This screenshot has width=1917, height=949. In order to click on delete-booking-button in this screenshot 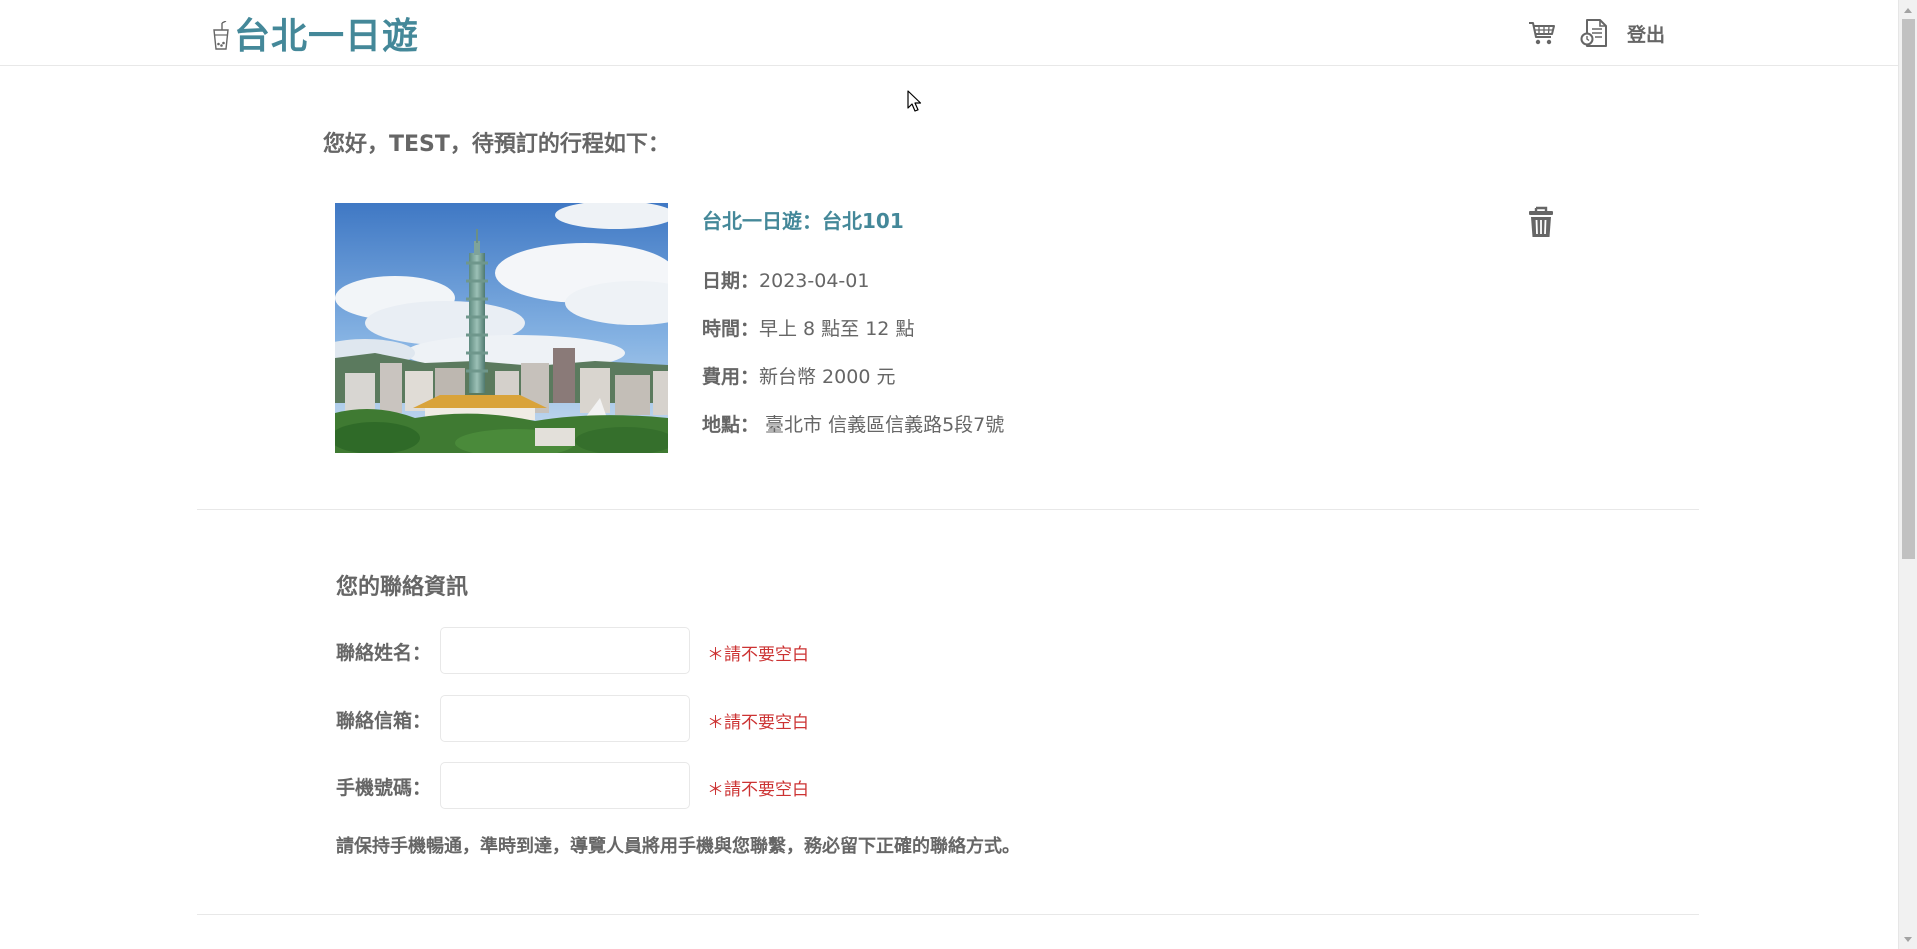, I will do `click(1541, 222)`.